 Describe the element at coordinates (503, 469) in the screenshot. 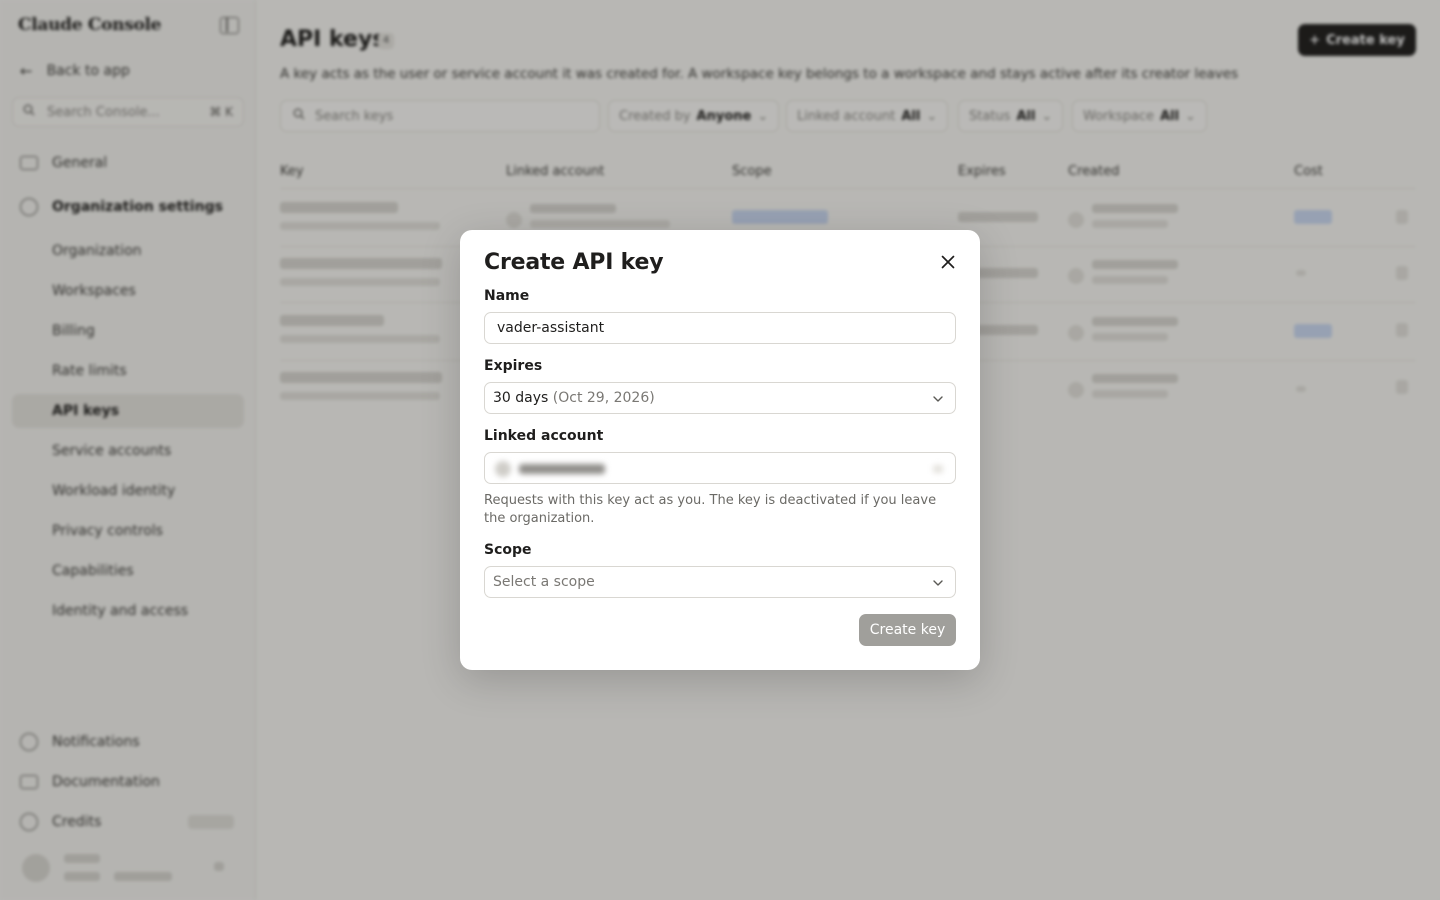

I see `avatar` at that location.